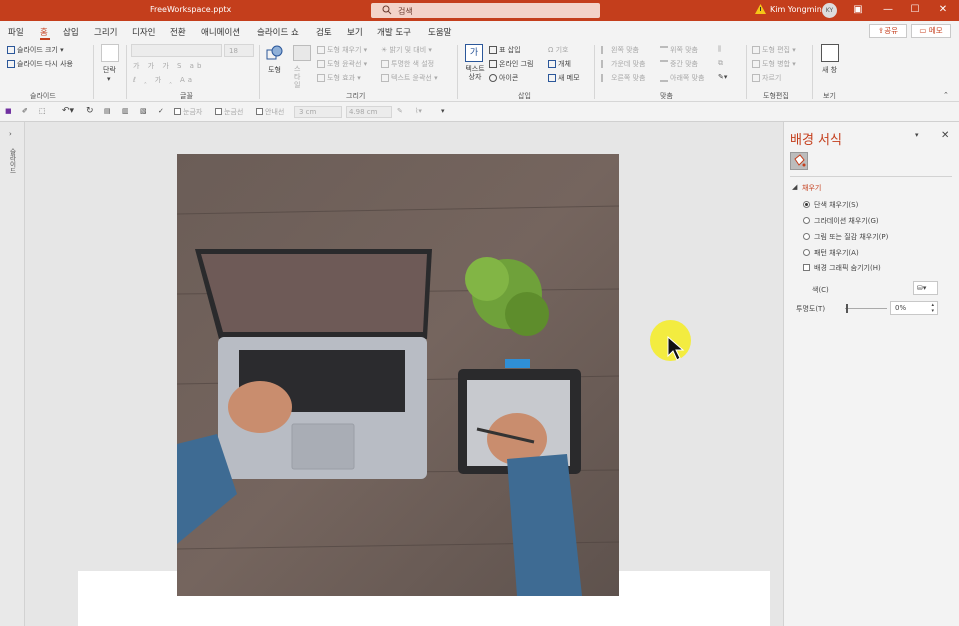  I want to click on tab-draw: 그리기, so click(105, 32).